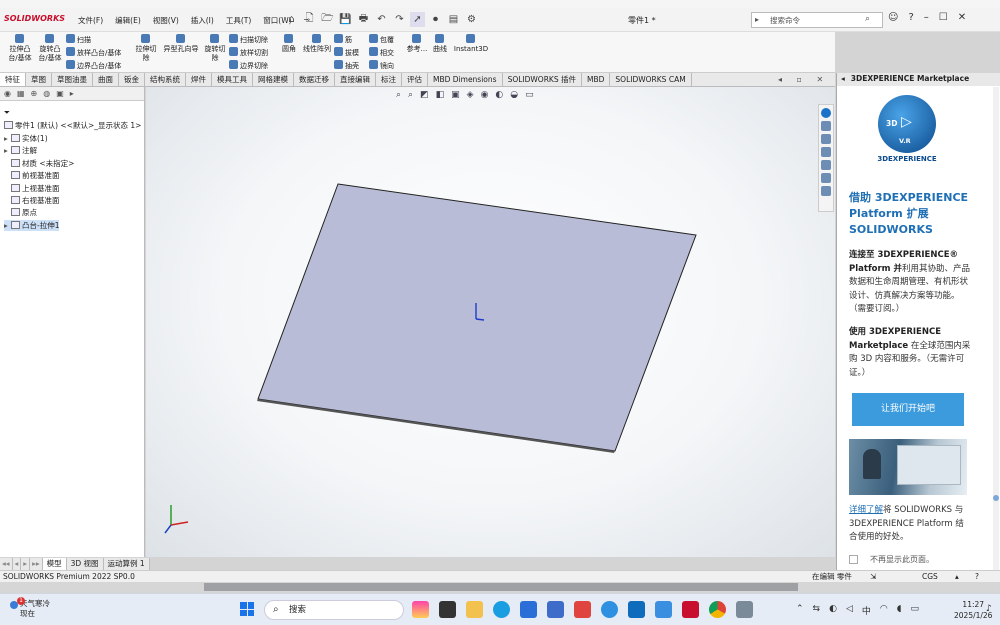 Image resolution: width=1000 pixels, height=625 pixels. I want to click on app-gray-icon, so click(744, 609).